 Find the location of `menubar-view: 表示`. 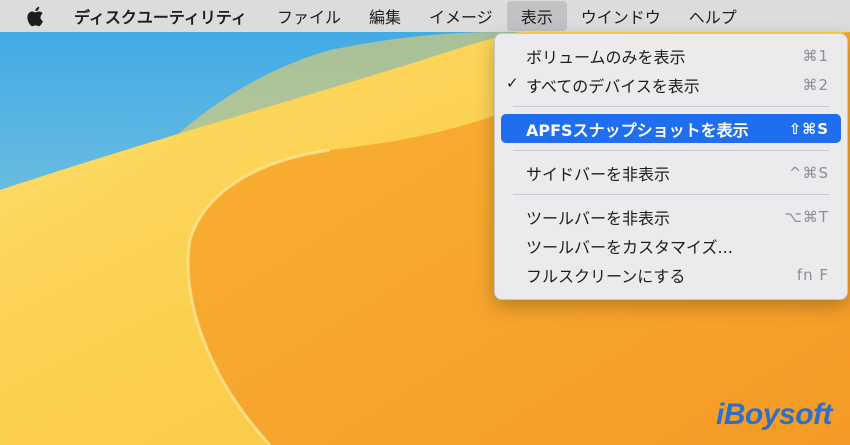

menubar-view: 表示 is located at coordinates (536, 16).